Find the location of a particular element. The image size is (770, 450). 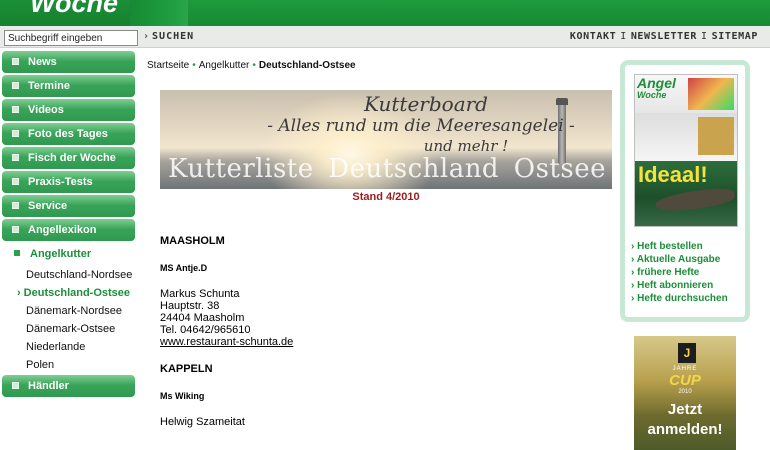

breadcrumb-current: Deutschland-Ostsee is located at coordinates (307, 65).